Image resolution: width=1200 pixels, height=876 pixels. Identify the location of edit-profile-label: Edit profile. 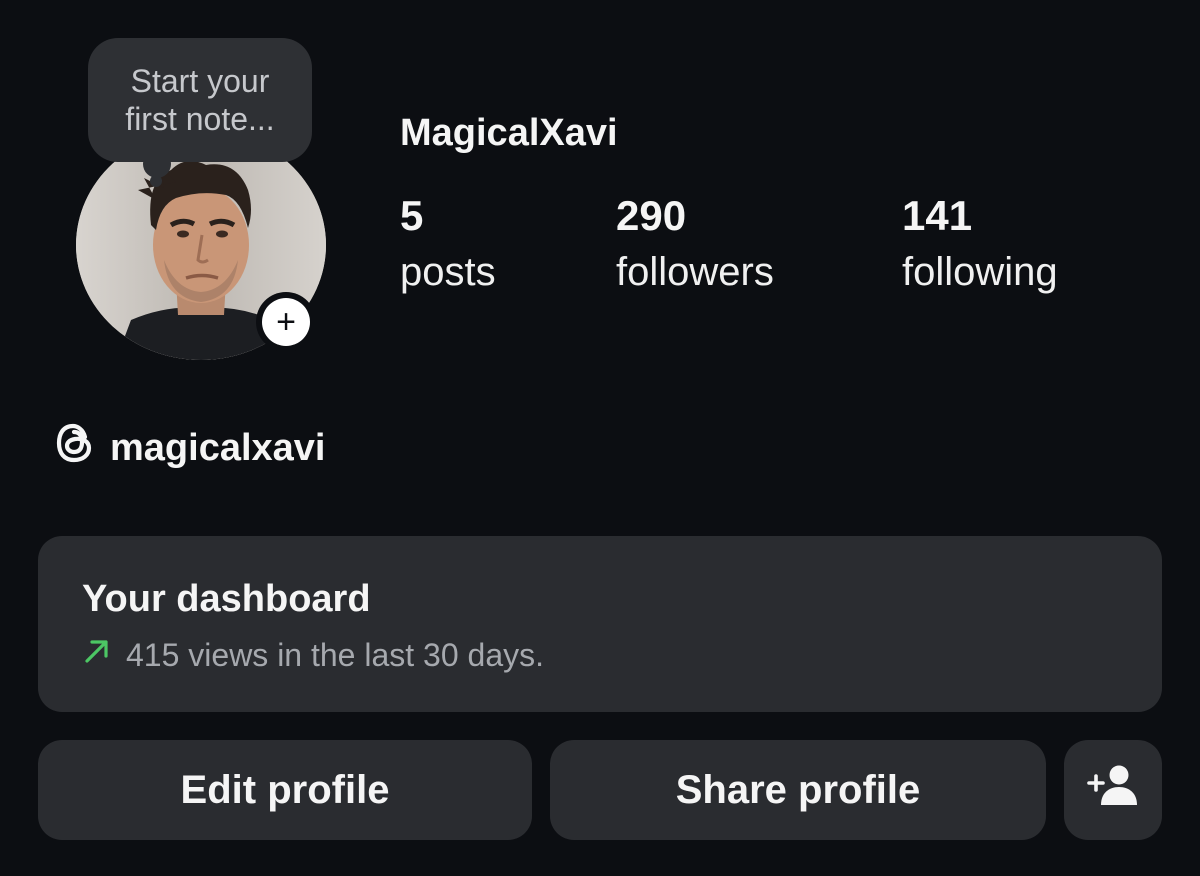
(285, 789).